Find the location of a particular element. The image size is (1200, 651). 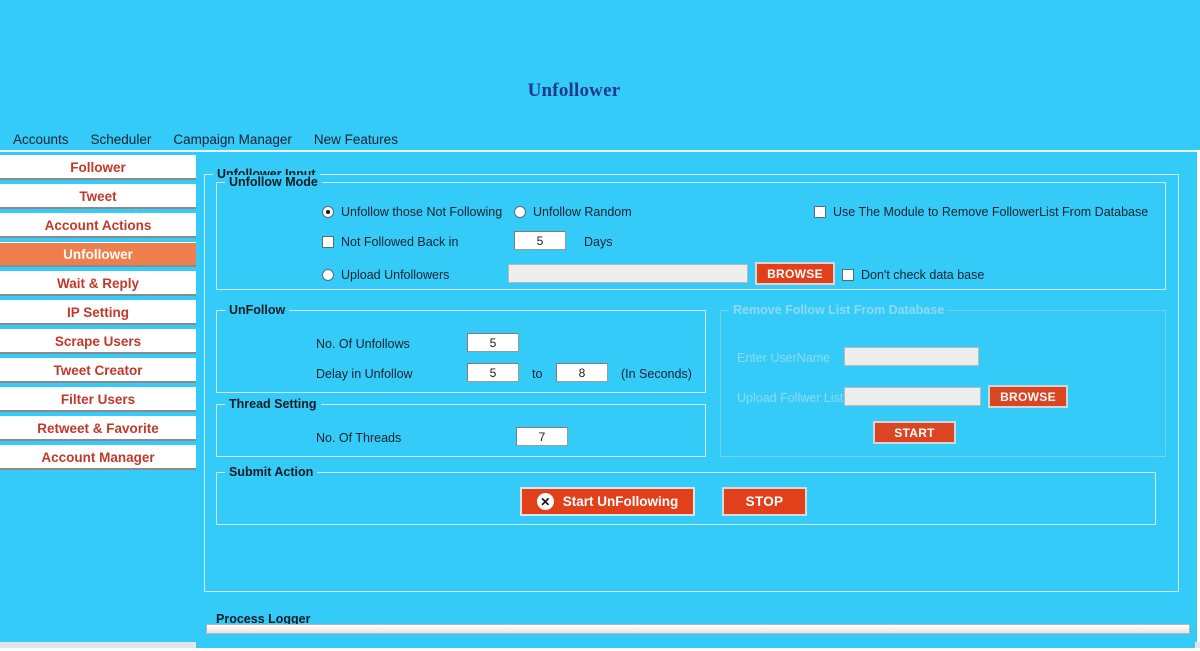

radio-upload-unfollowers-row: Upload Unfollowers is located at coordinates (385, 275).